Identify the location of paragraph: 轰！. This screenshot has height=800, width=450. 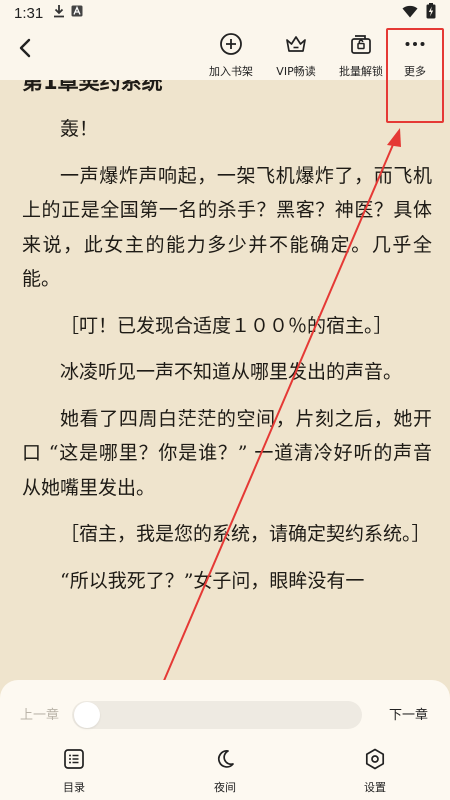
(79, 129).